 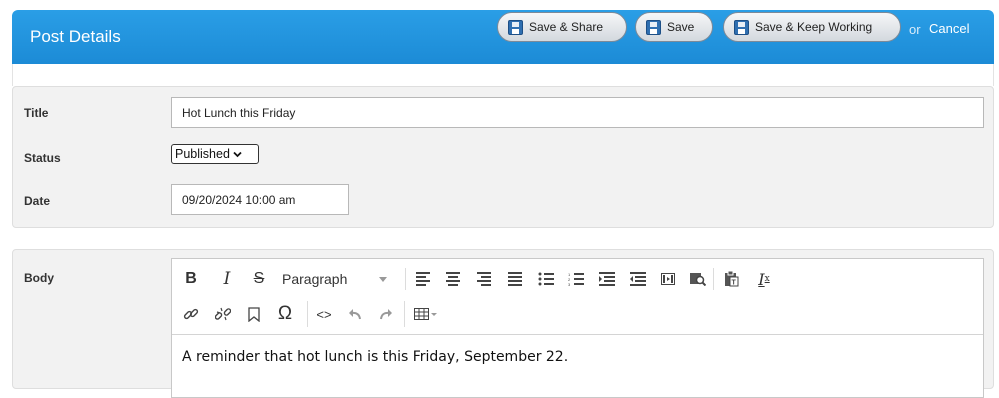 I want to click on page-title: Post Details, so click(x=75, y=36).